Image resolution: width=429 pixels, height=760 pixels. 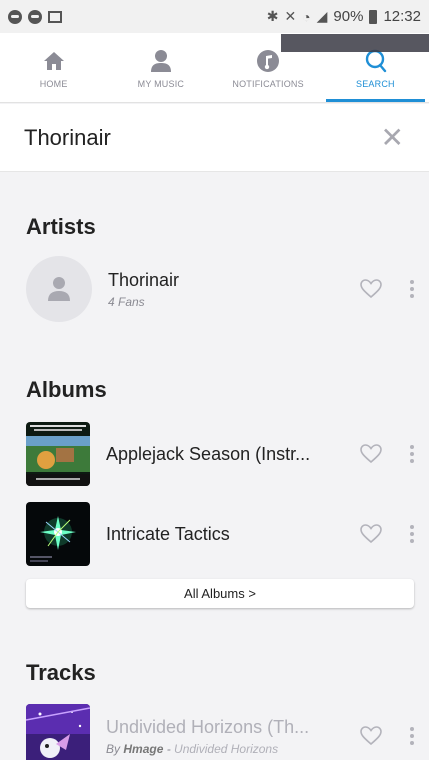 I want to click on artist-text: Thorinair 4 Fans, so click(x=228, y=289).